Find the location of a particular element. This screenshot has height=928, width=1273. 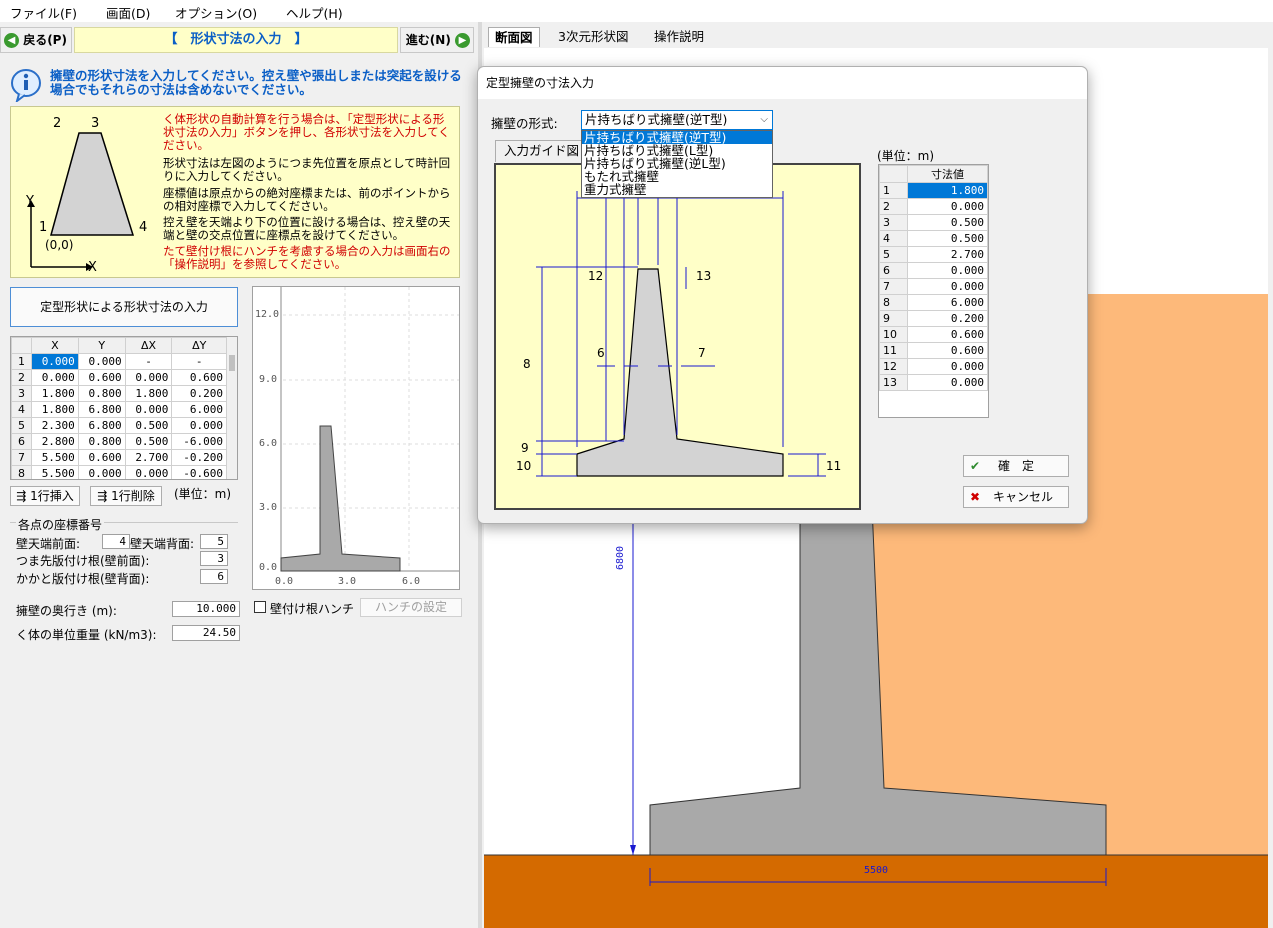

table-row: 4 1.800 6.800 0.000 6.000 is located at coordinates (119, 409).